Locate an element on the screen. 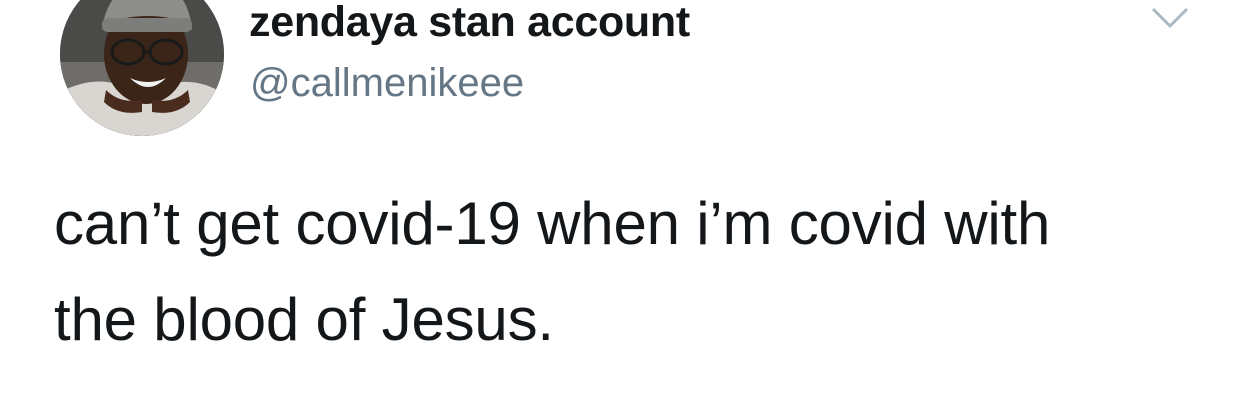  display-name: zendaya stan account is located at coordinates (469, 24).